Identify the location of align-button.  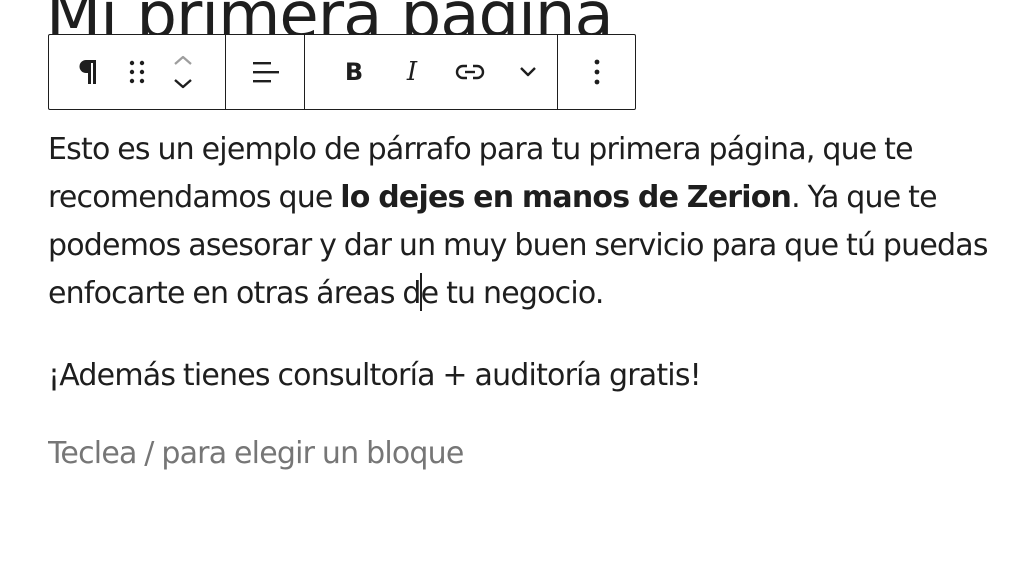
(265, 72).